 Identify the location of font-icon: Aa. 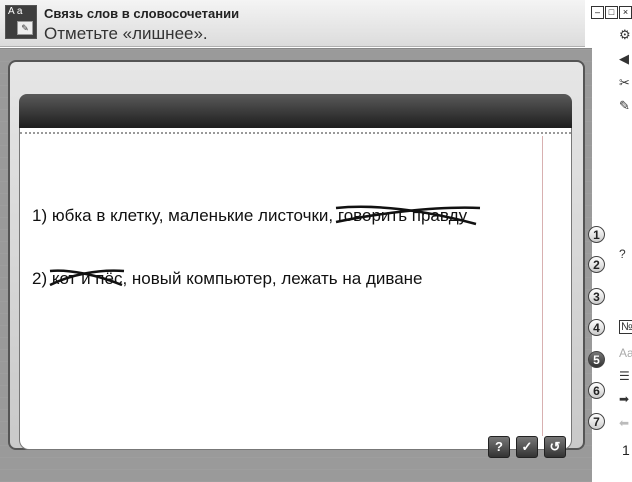
(625, 353).